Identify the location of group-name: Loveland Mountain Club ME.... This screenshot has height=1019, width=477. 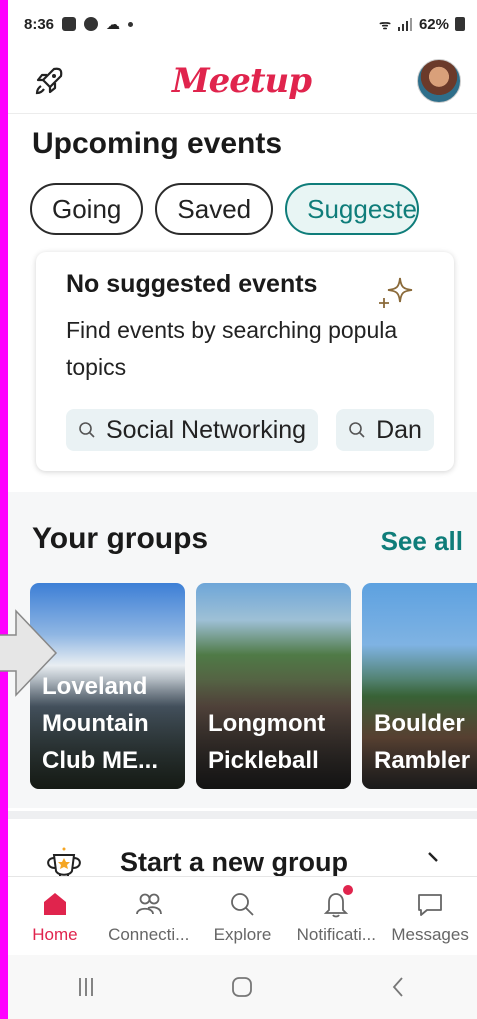
(110, 723).